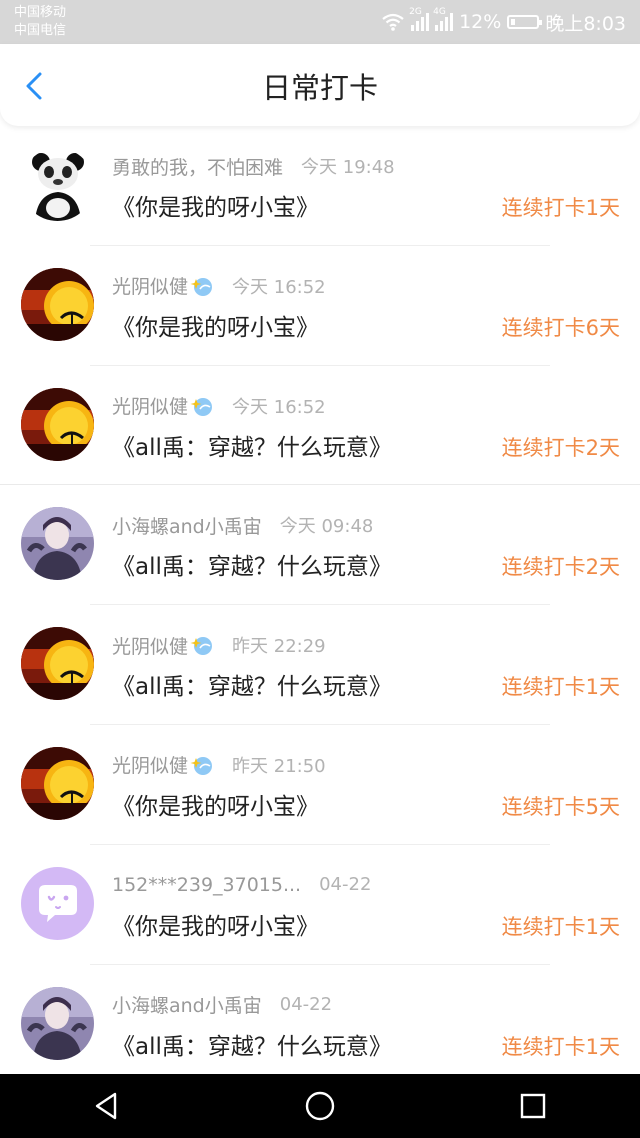 The height and width of the screenshot is (1138, 640). I want to click on name-line: 小海螺and小禹宙 04-22, so click(222, 1005).